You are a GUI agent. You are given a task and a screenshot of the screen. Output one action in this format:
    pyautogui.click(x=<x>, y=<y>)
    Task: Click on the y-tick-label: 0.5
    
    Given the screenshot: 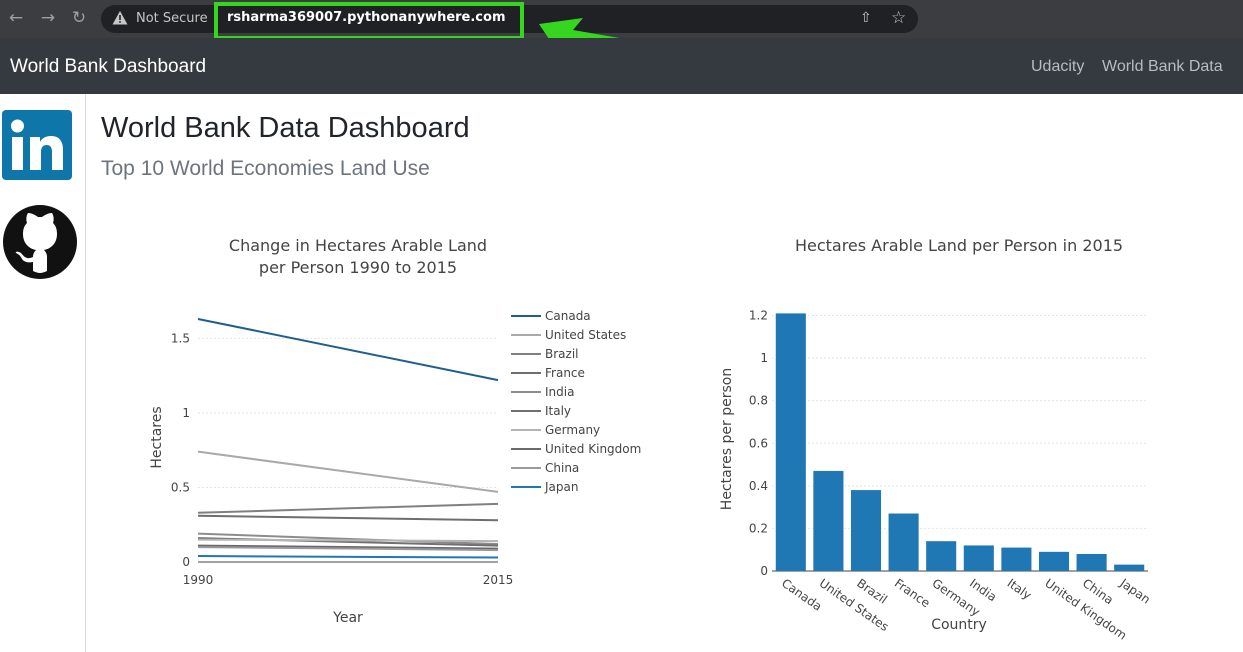 What is the action you would take?
    pyautogui.click(x=180, y=487)
    